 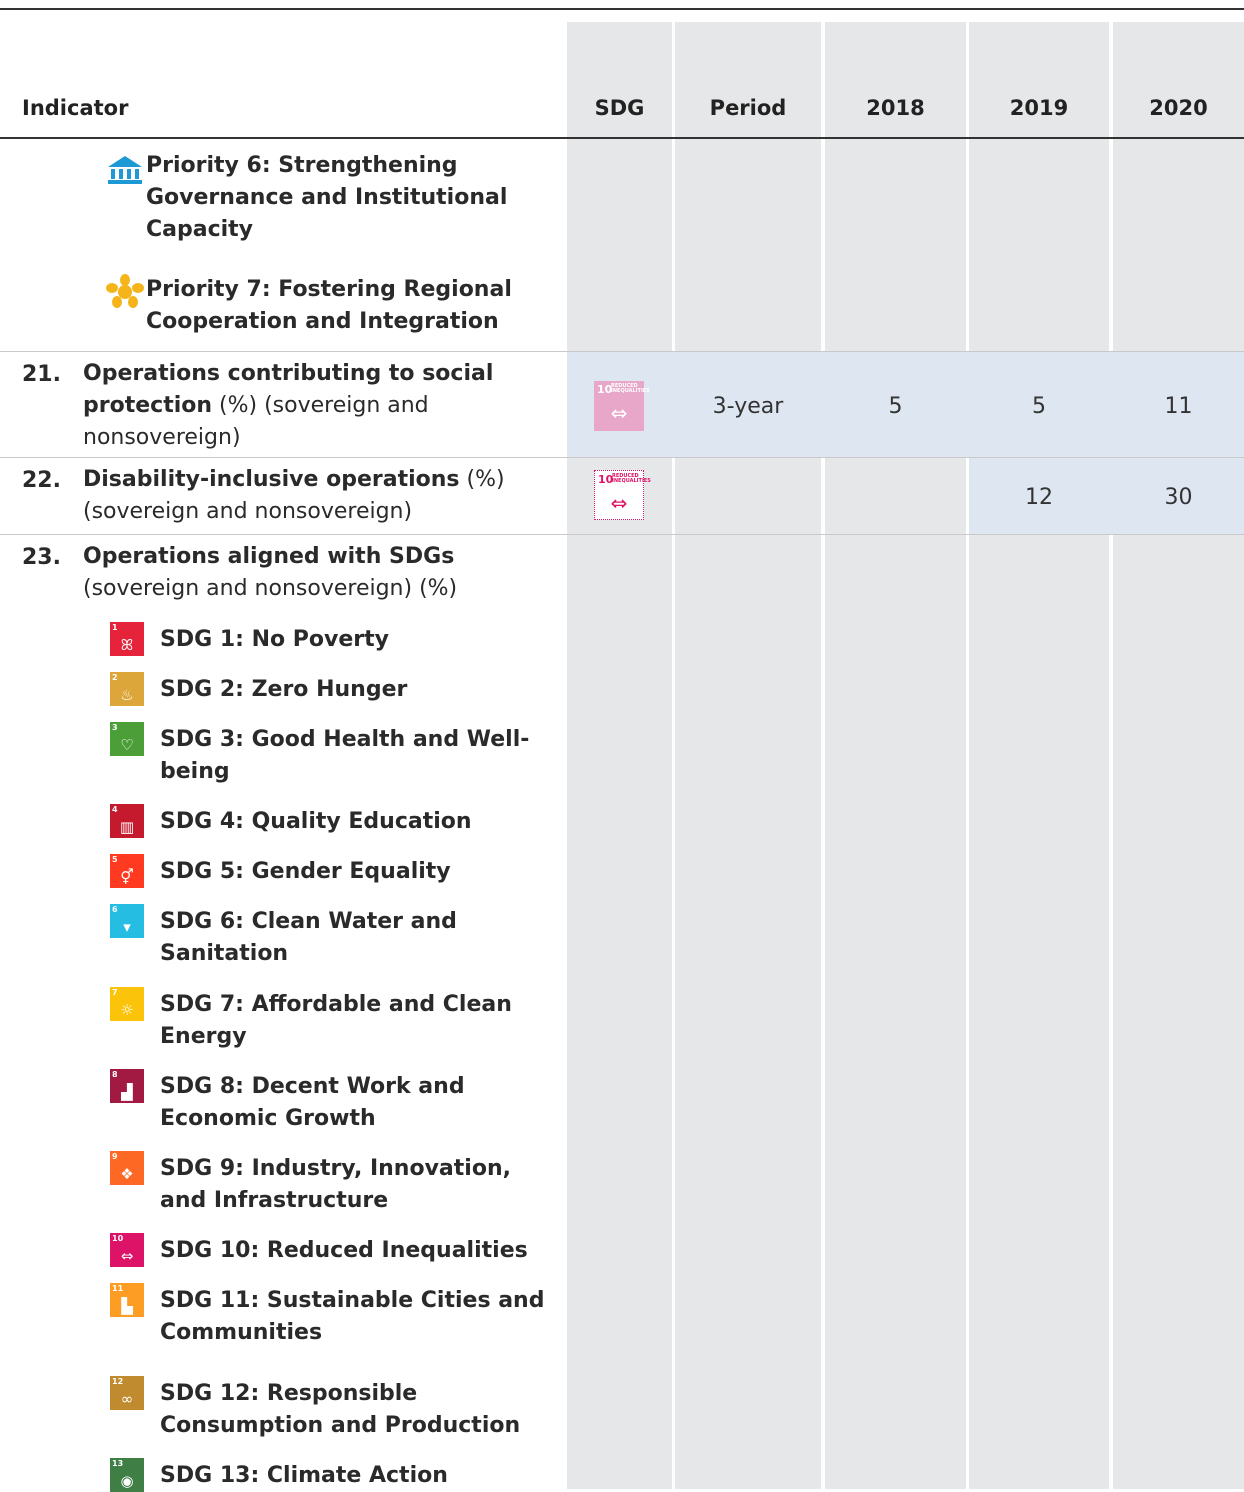 What do you see at coordinates (622, 9) in the screenshot?
I see `top-rule` at bounding box center [622, 9].